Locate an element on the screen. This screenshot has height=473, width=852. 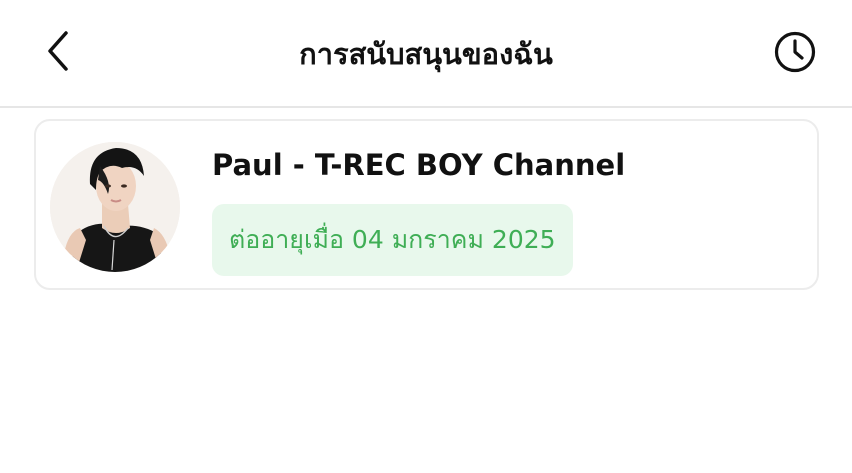
renewal-badge: ต่ออายุเมื่อ 04 มกราคม 2025 is located at coordinates (392, 240).